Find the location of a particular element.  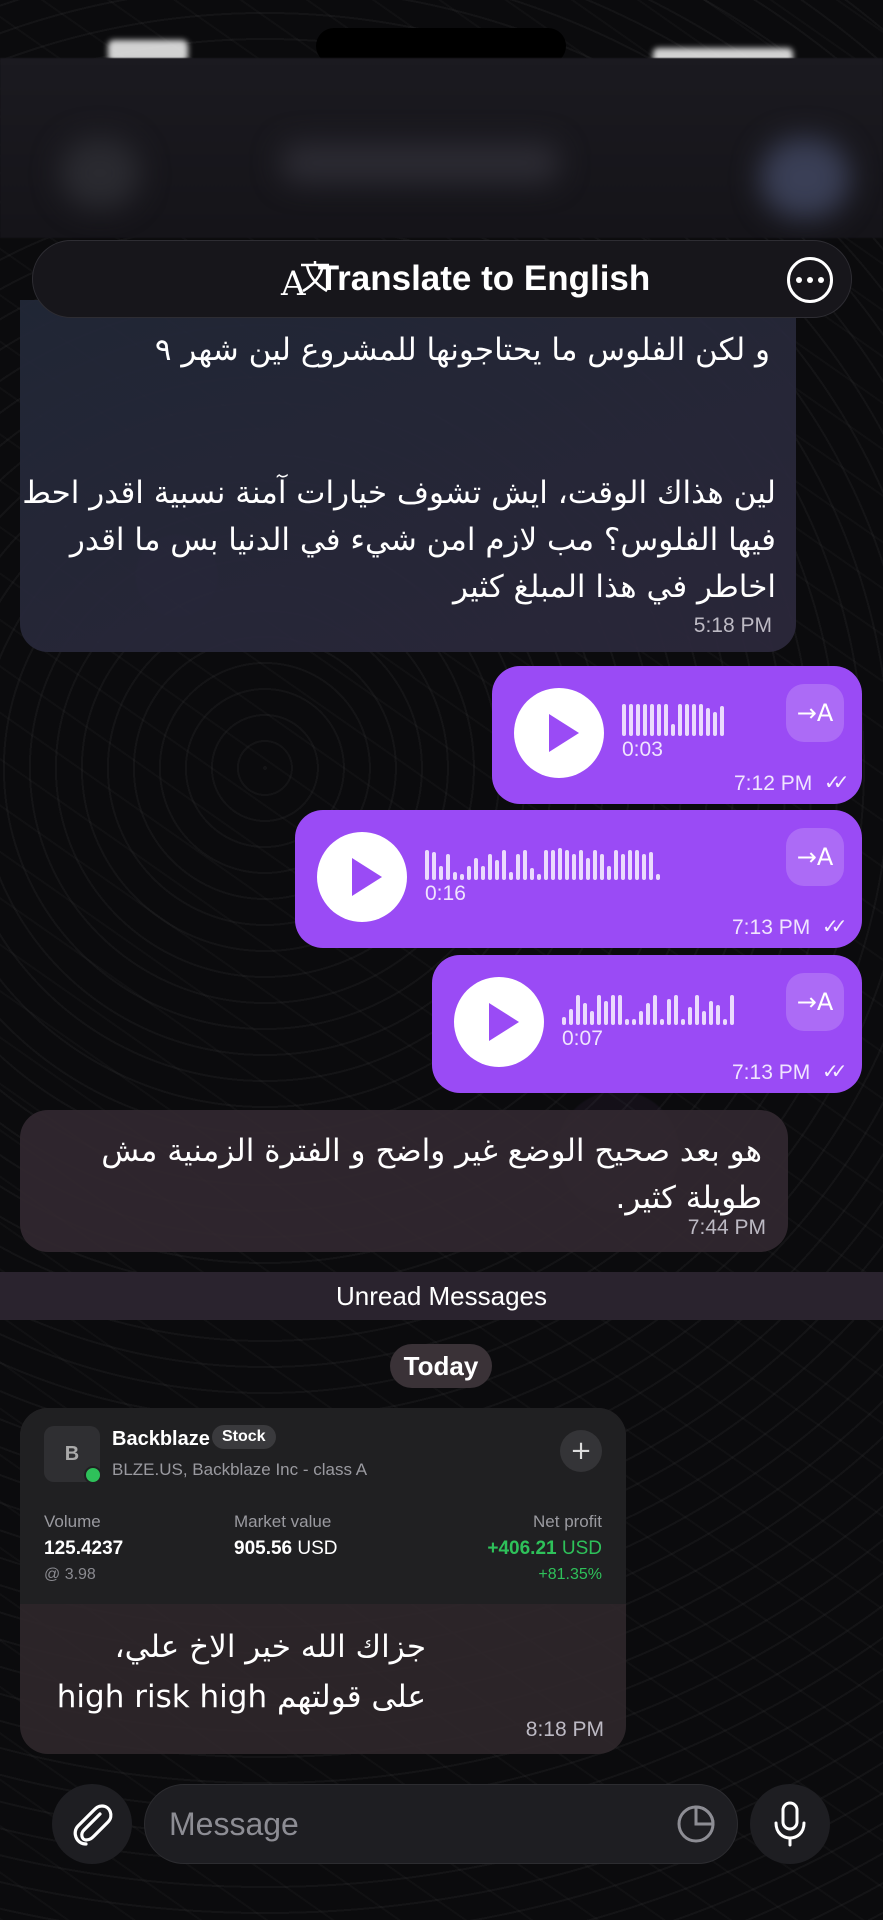

mic-button is located at coordinates (790, 1824).